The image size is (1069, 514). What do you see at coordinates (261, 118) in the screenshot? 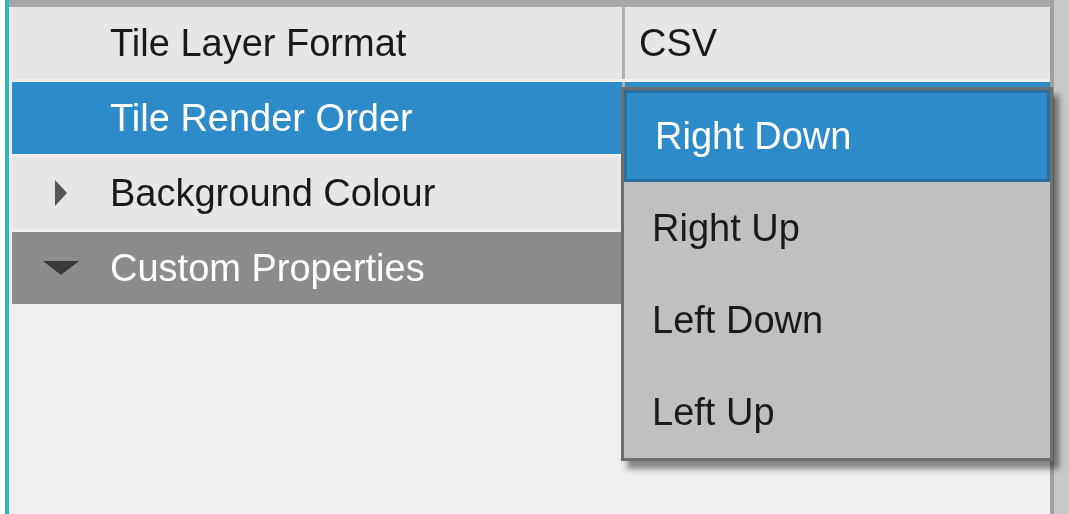
I see `property-name: Tile Render Order` at bounding box center [261, 118].